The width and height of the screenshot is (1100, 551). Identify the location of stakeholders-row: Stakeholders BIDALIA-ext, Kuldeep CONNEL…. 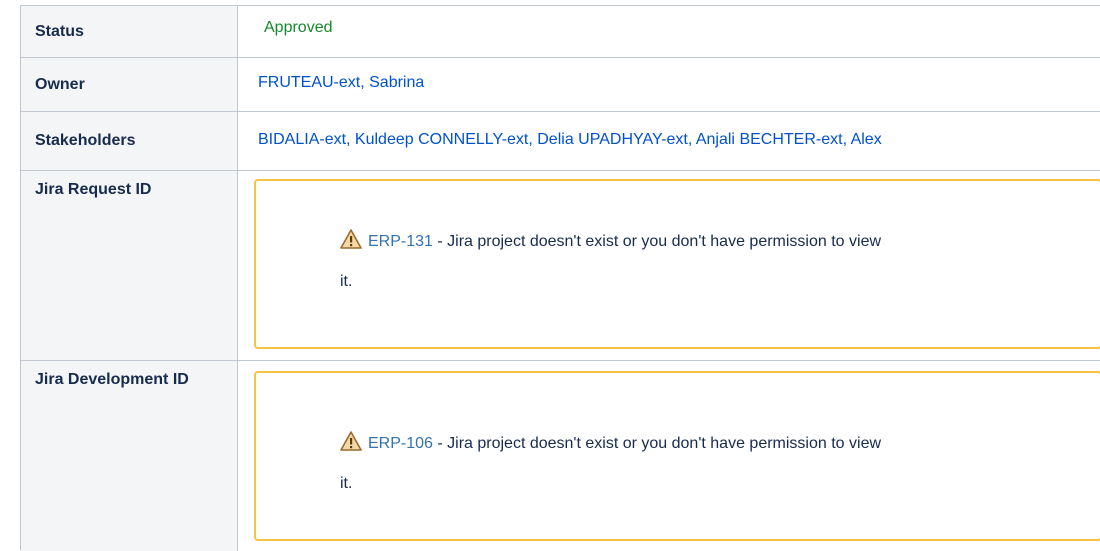
(560, 141).